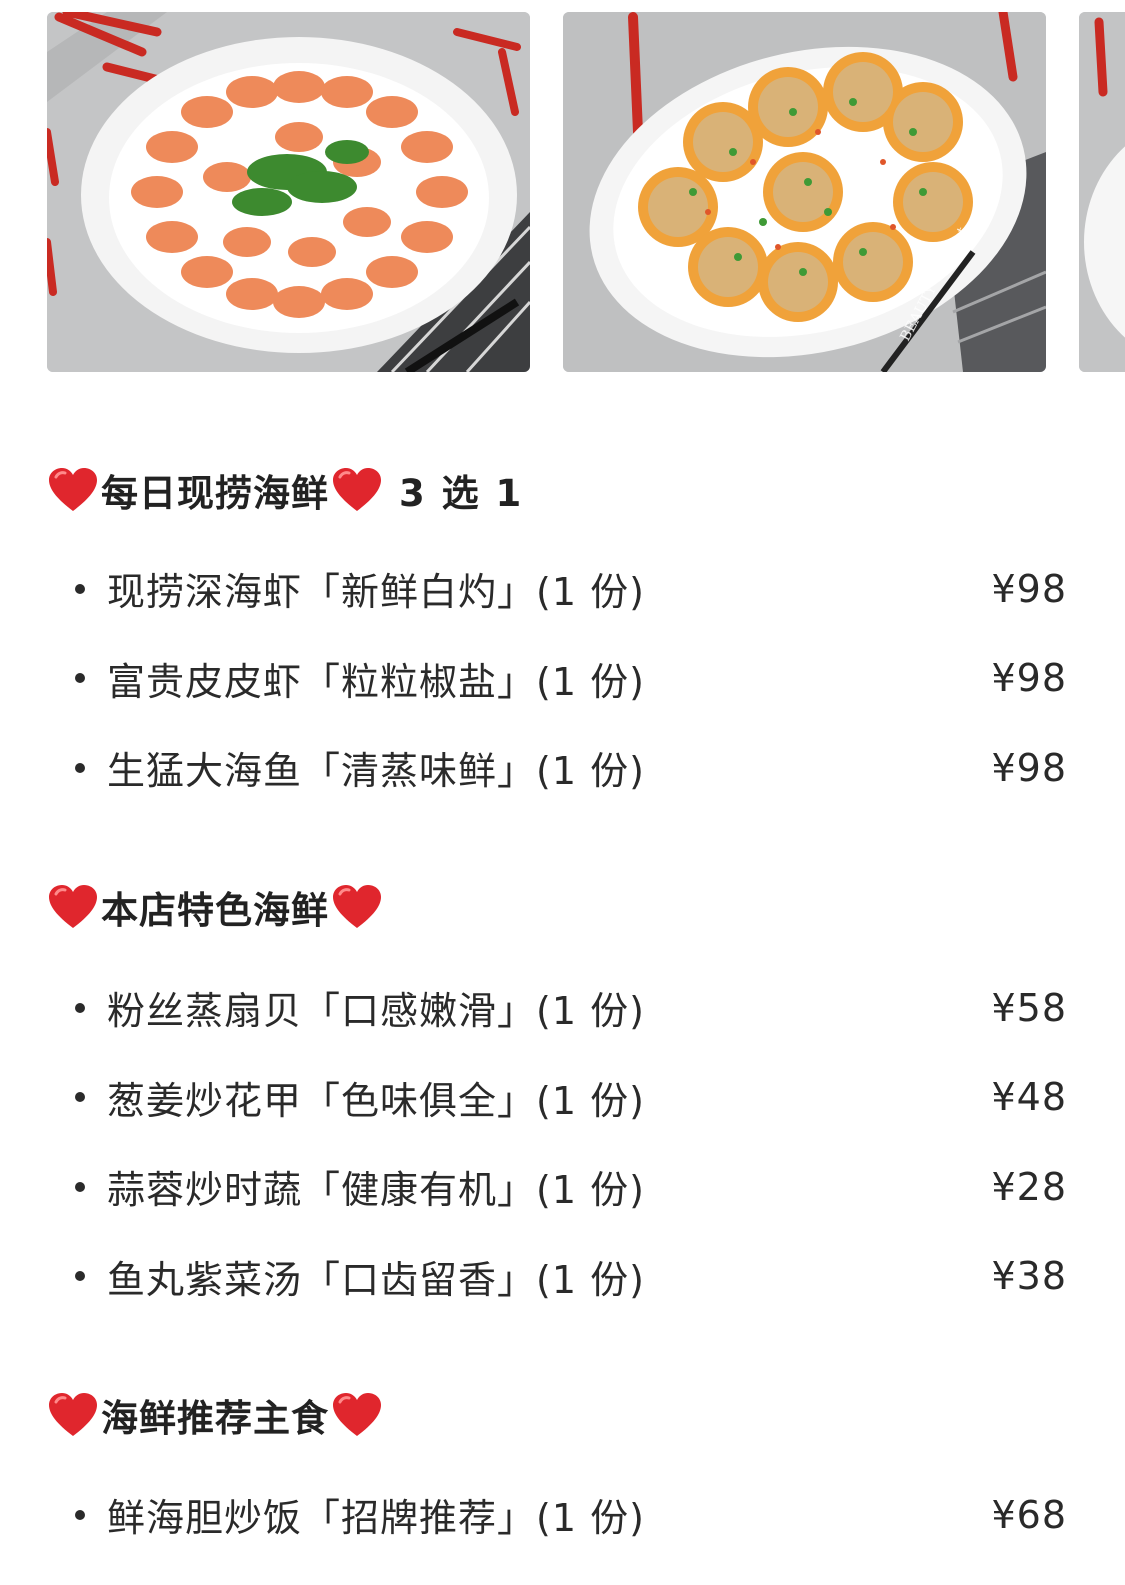 Image resolution: width=1125 pixels, height=1585 pixels. Describe the element at coordinates (376, 771) in the screenshot. I see `item-name: 生猛大海鱼「清蒸味鲜」(1 份)` at that location.